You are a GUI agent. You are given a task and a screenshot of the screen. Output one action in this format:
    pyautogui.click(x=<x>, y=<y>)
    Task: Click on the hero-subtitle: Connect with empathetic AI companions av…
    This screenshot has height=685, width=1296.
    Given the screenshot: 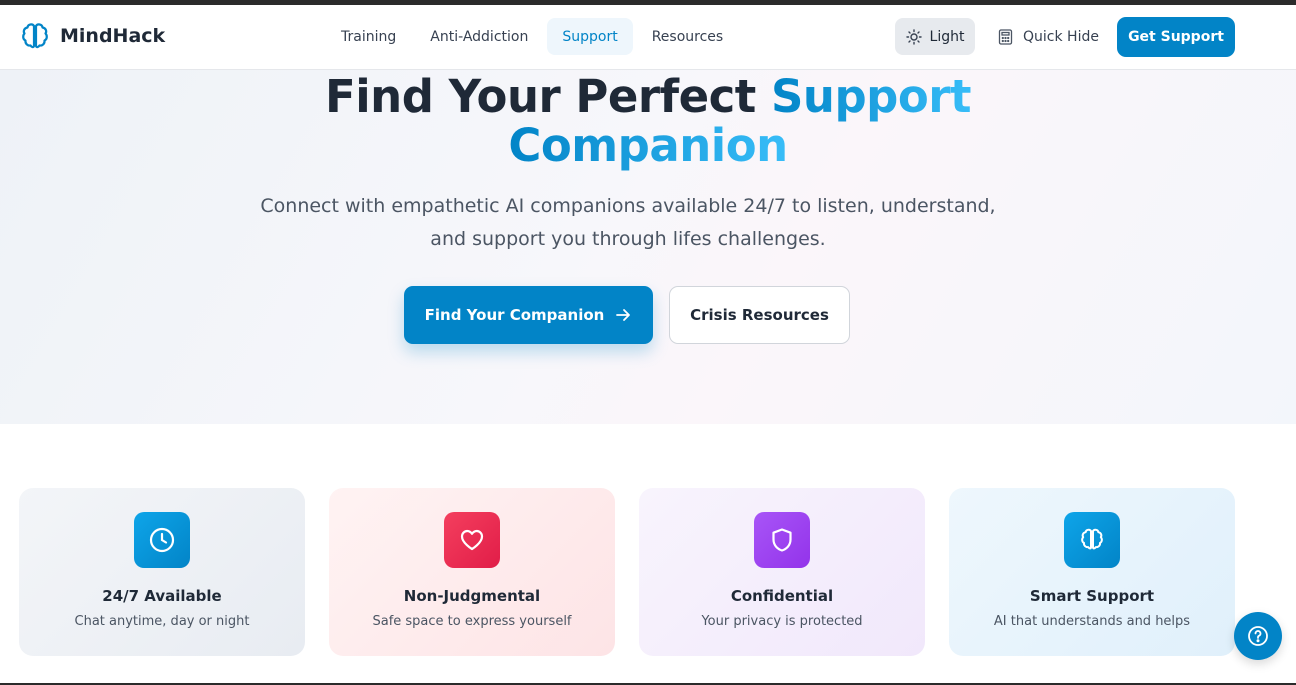 What is the action you would take?
    pyautogui.click(x=628, y=222)
    